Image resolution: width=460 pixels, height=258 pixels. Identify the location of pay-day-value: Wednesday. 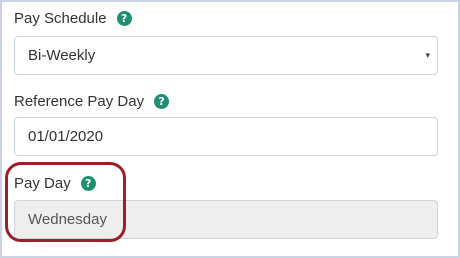
(67, 219).